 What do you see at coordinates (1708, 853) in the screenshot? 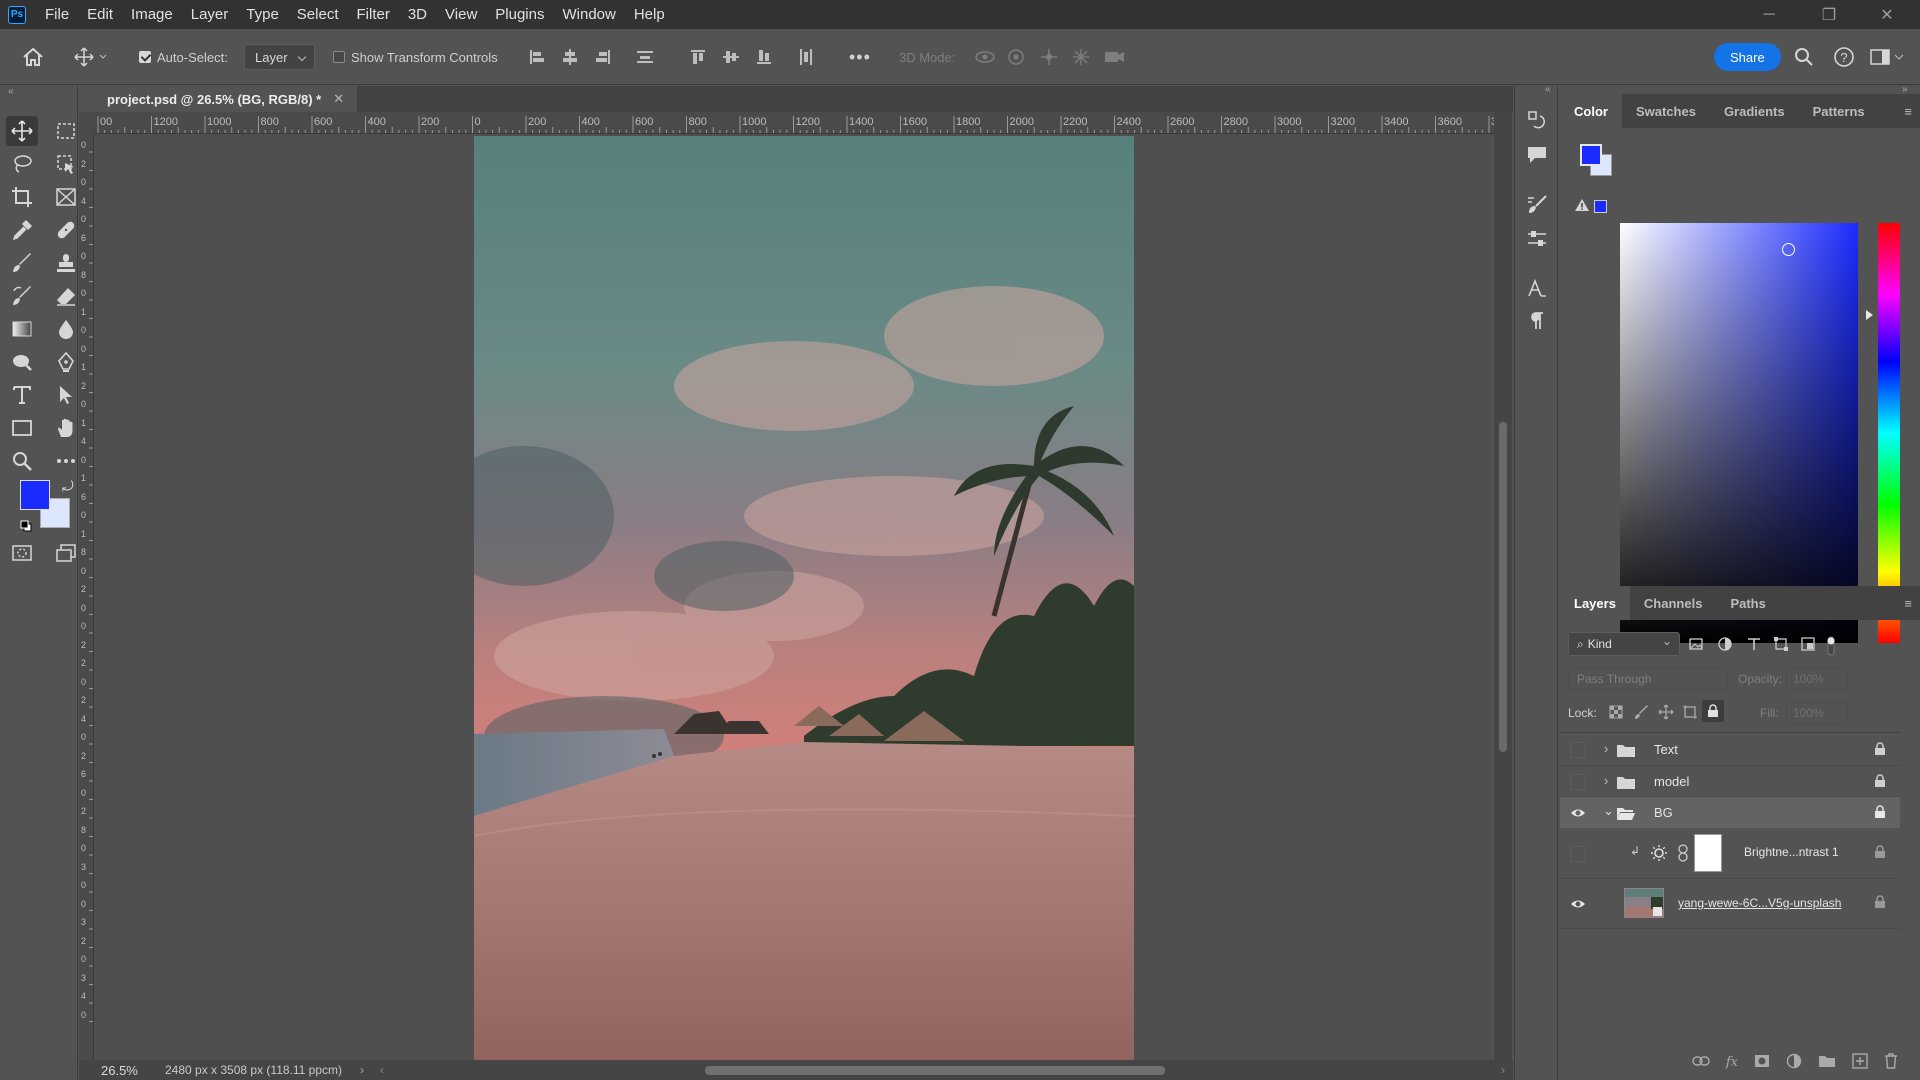
I see `layer-mask-thumbnail` at bounding box center [1708, 853].